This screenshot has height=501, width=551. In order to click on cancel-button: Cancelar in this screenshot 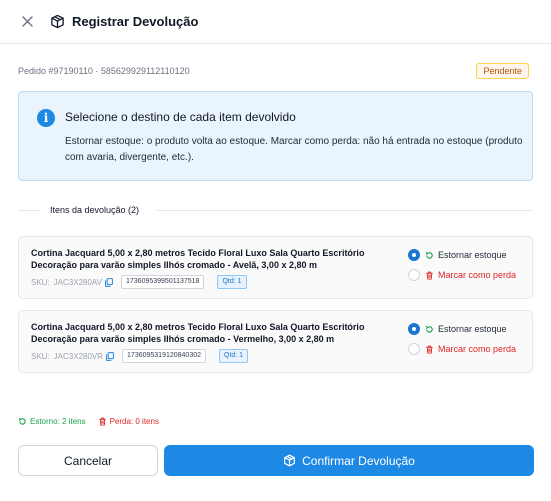, I will do `click(88, 460)`.